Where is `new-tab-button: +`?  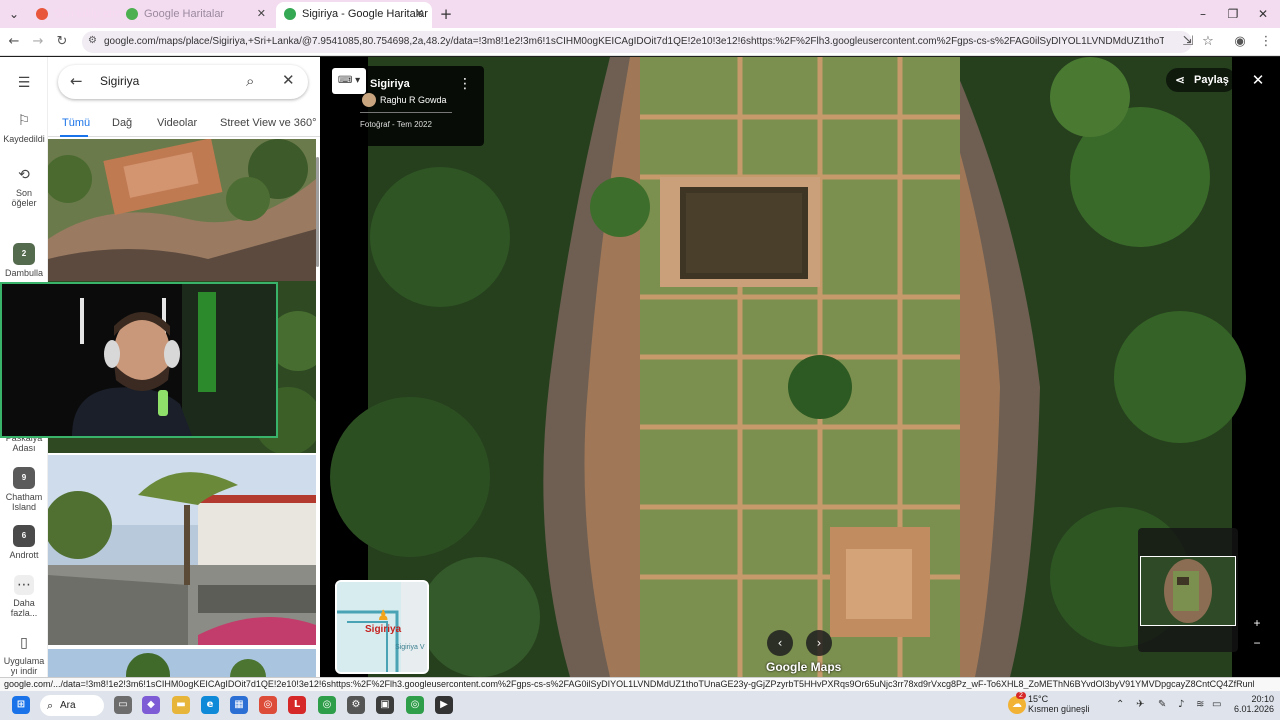 new-tab-button: + is located at coordinates (446, 14).